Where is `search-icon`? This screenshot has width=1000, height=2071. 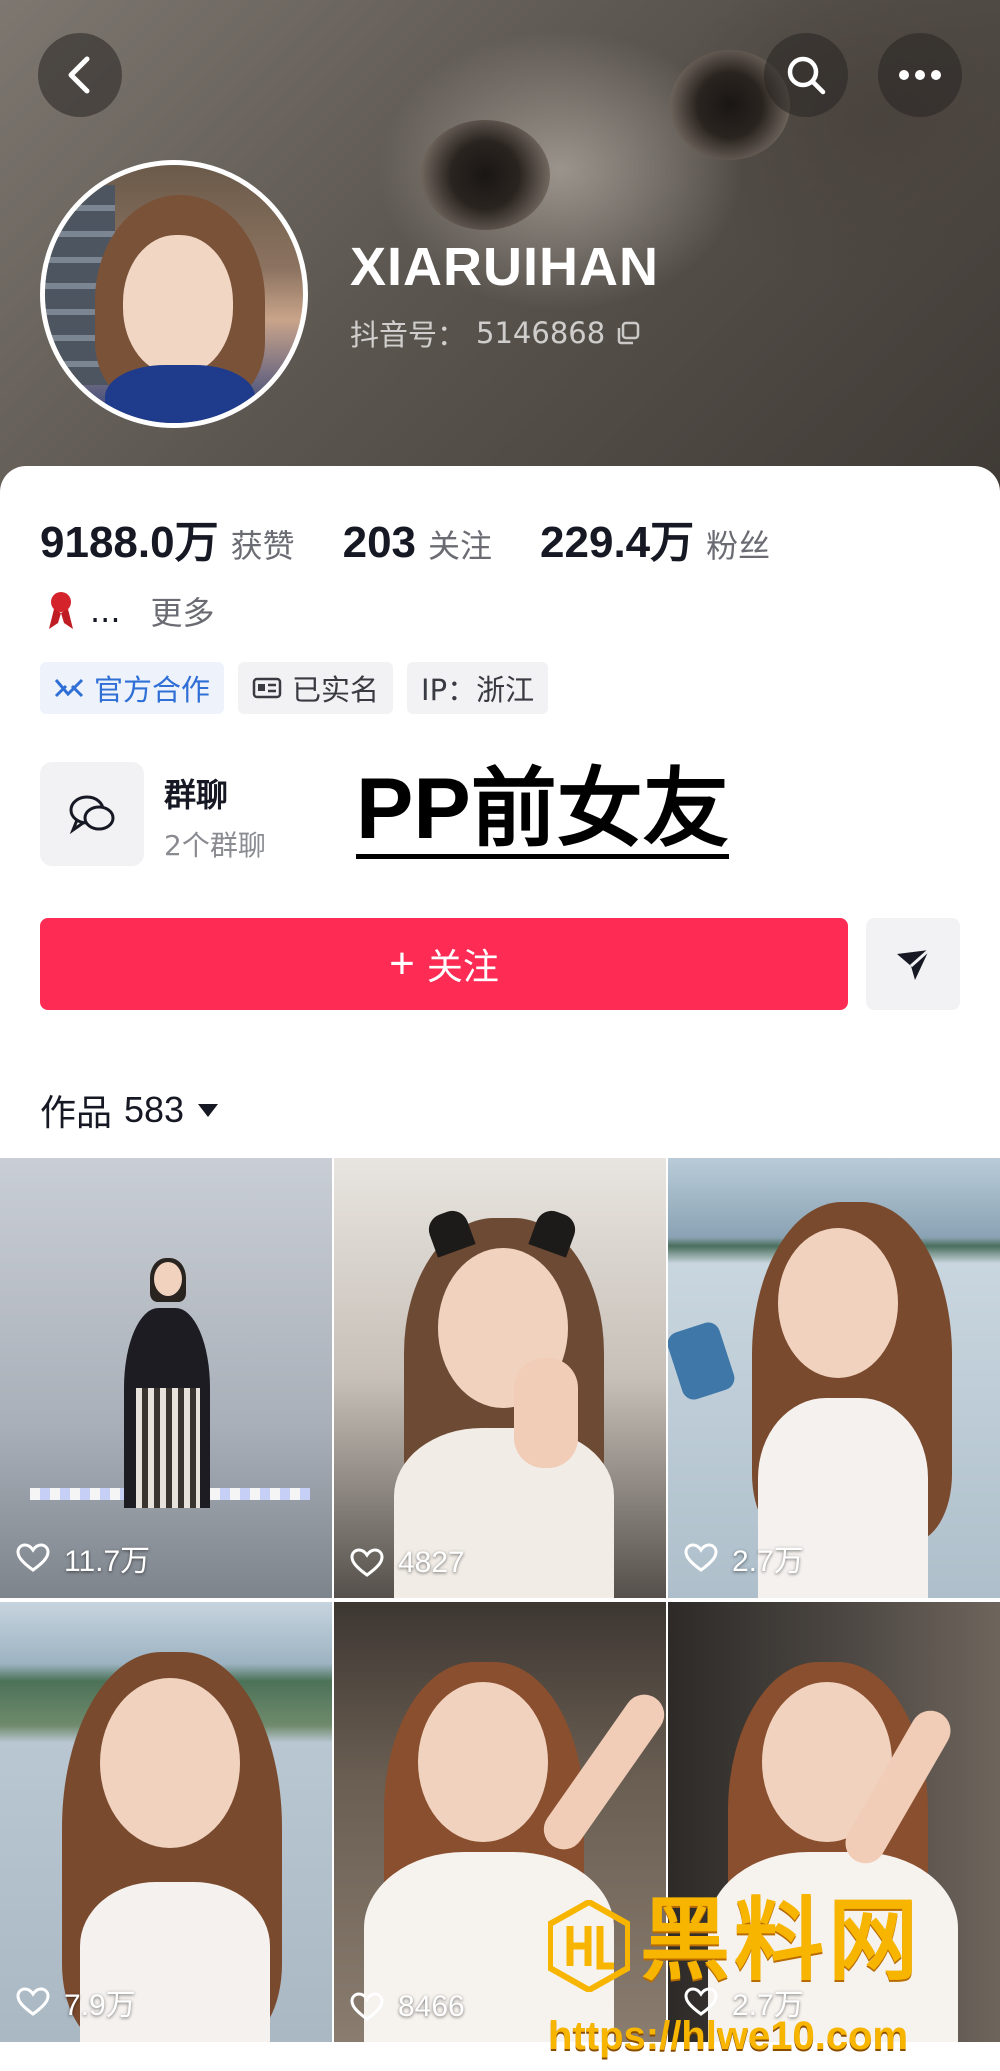 search-icon is located at coordinates (806, 75).